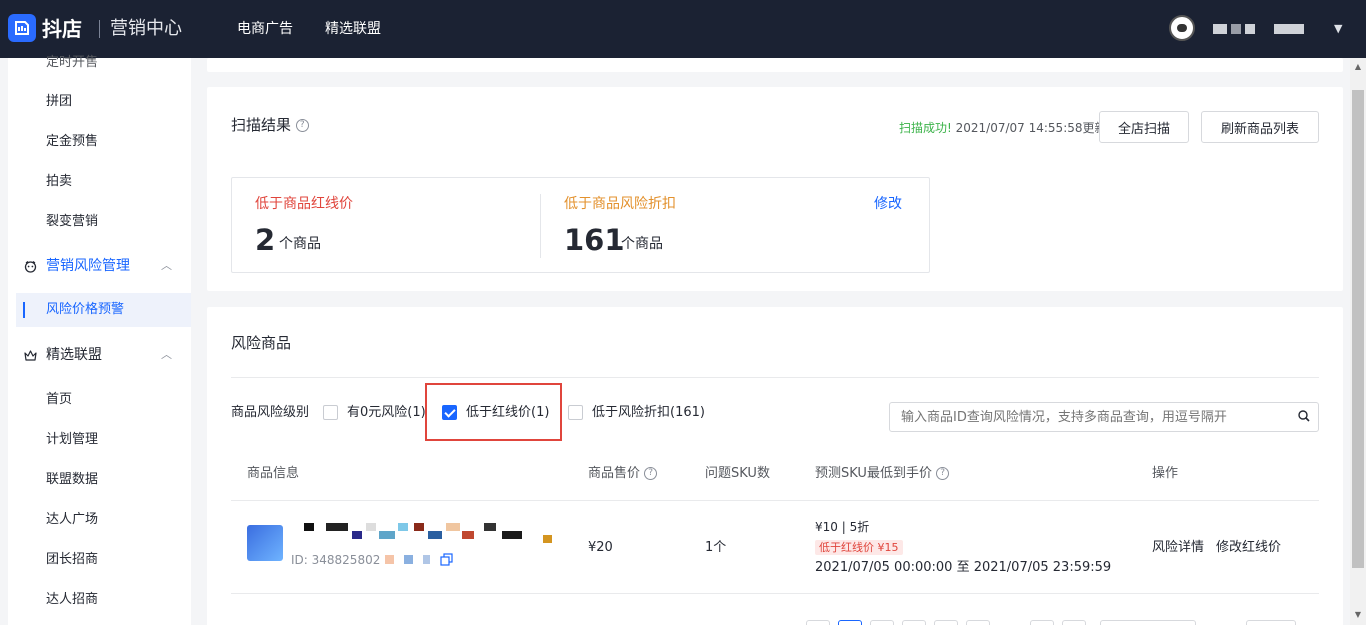 The image size is (1366, 625). I want to click on below-discount-count: 161, so click(594, 240).